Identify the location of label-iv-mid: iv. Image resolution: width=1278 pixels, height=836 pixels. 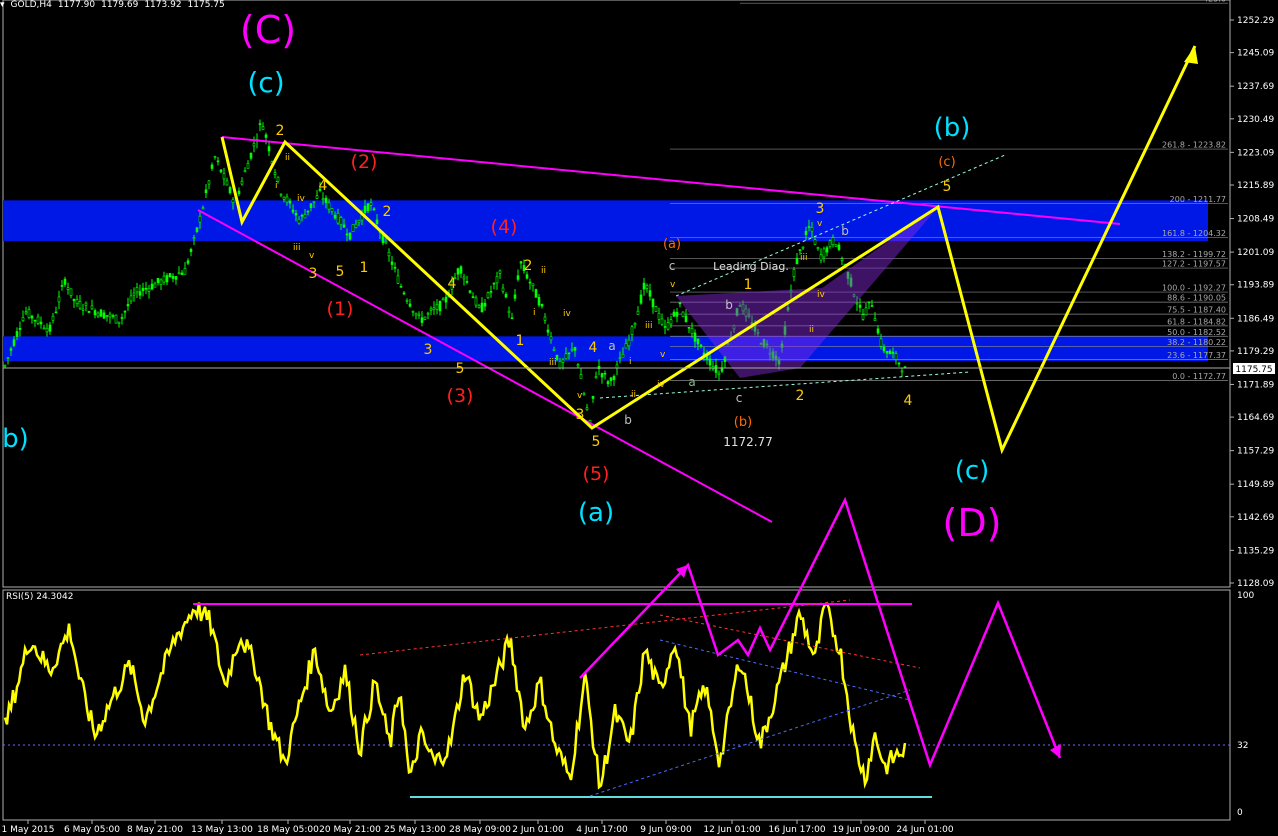
(567, 314).